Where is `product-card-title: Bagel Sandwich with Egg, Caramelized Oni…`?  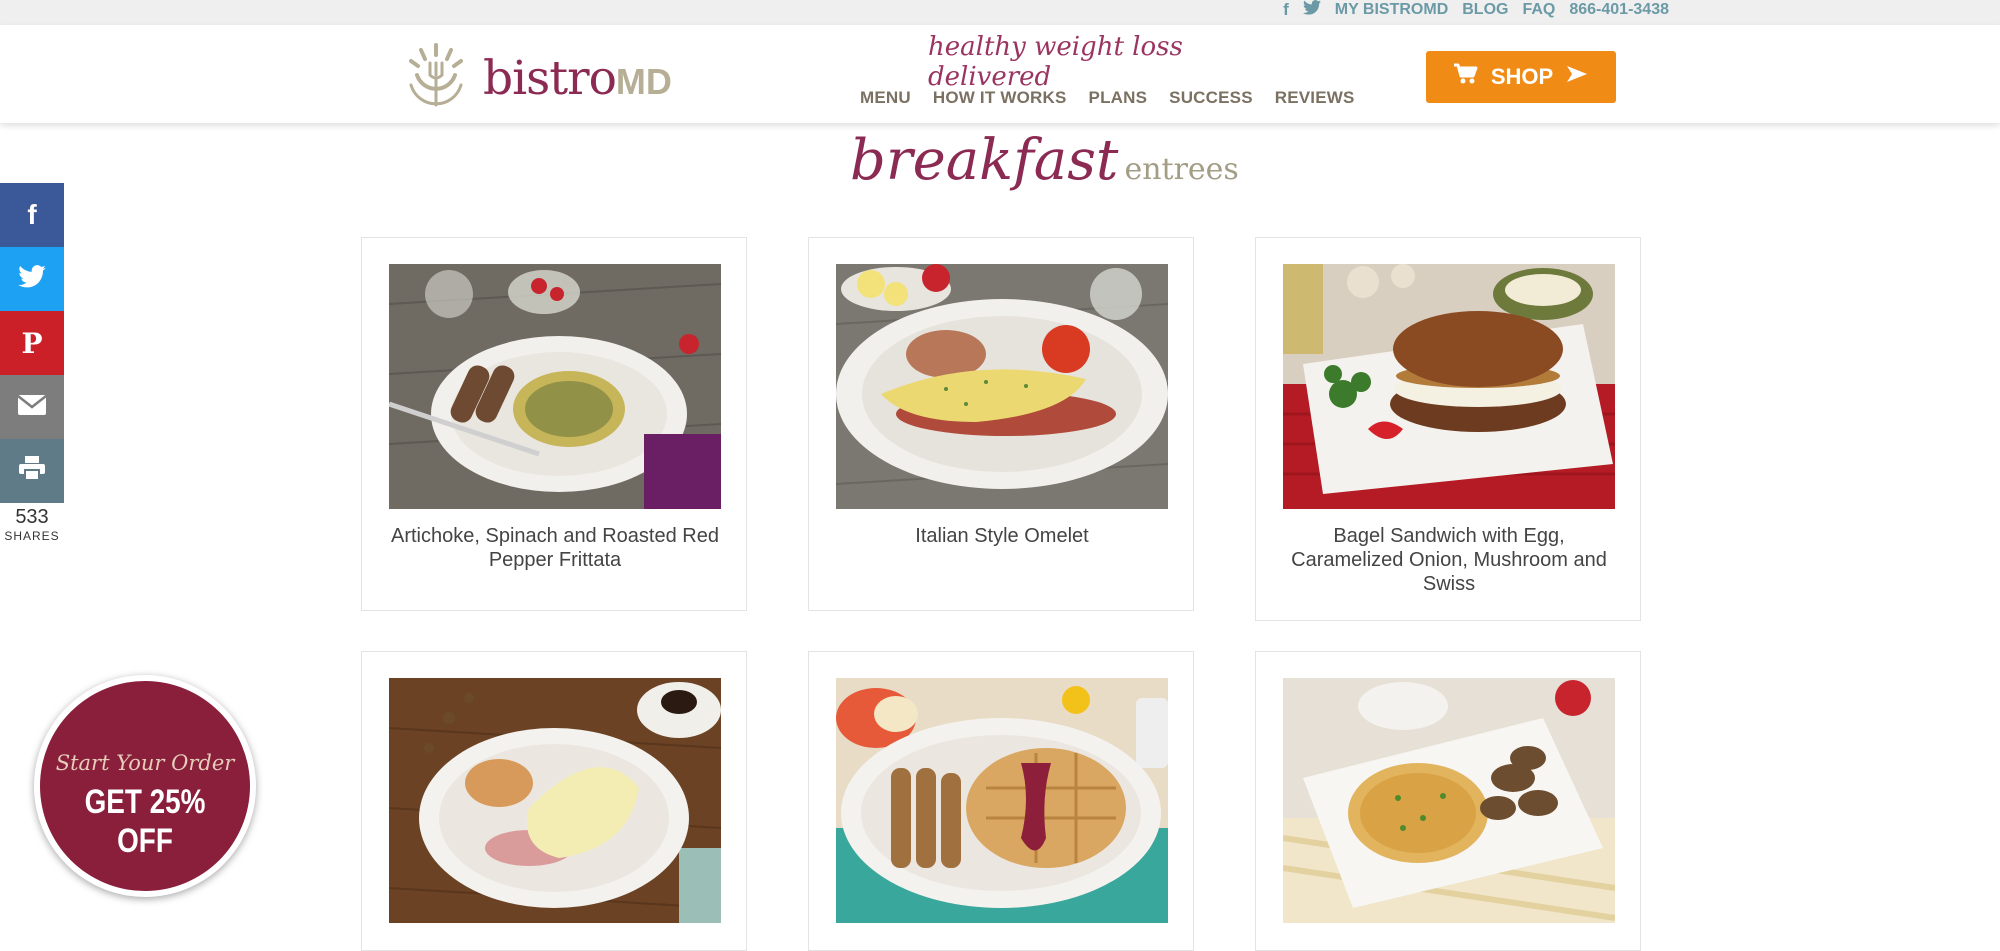 product-card-title: Bagel Sandwich with Egg, Caramelized Oni… is located at coordinates (1449, 560).